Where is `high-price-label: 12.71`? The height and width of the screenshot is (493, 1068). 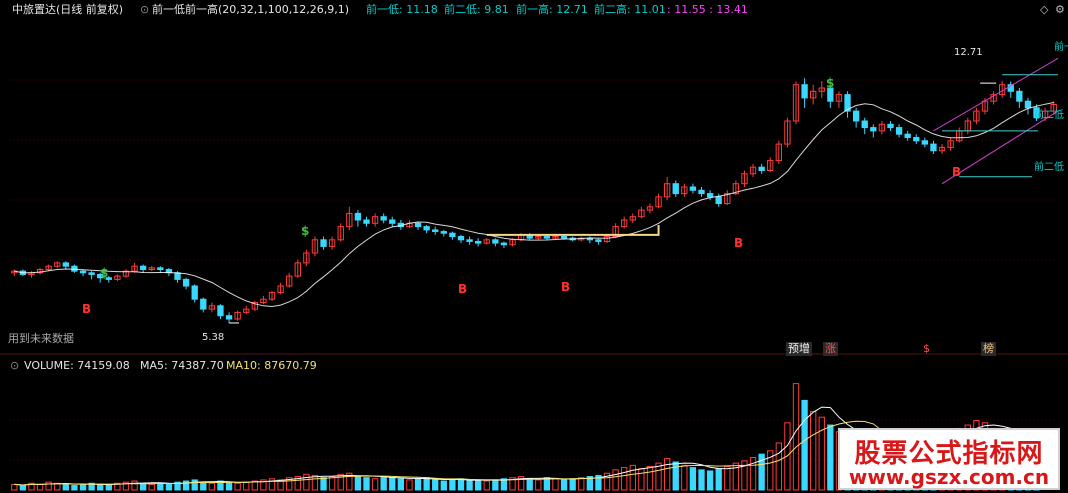 high-price-label: 12.71 is located at coordinates (968, 52).